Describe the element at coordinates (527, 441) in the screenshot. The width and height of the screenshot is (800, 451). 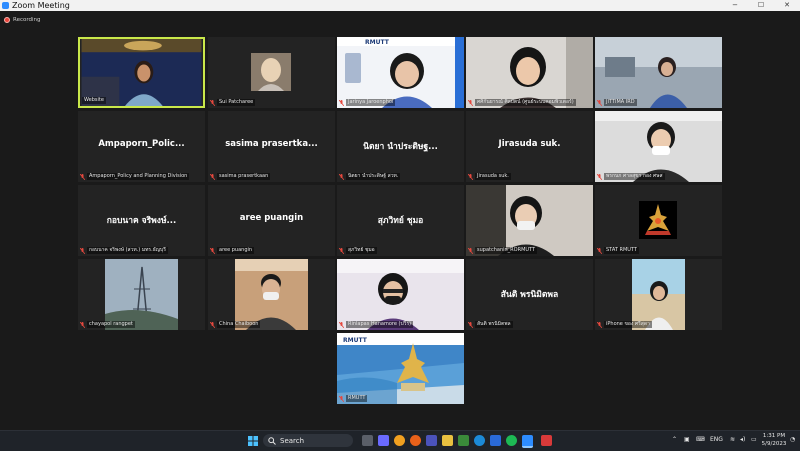
I see `zoom-taskbar-icon` at that location.